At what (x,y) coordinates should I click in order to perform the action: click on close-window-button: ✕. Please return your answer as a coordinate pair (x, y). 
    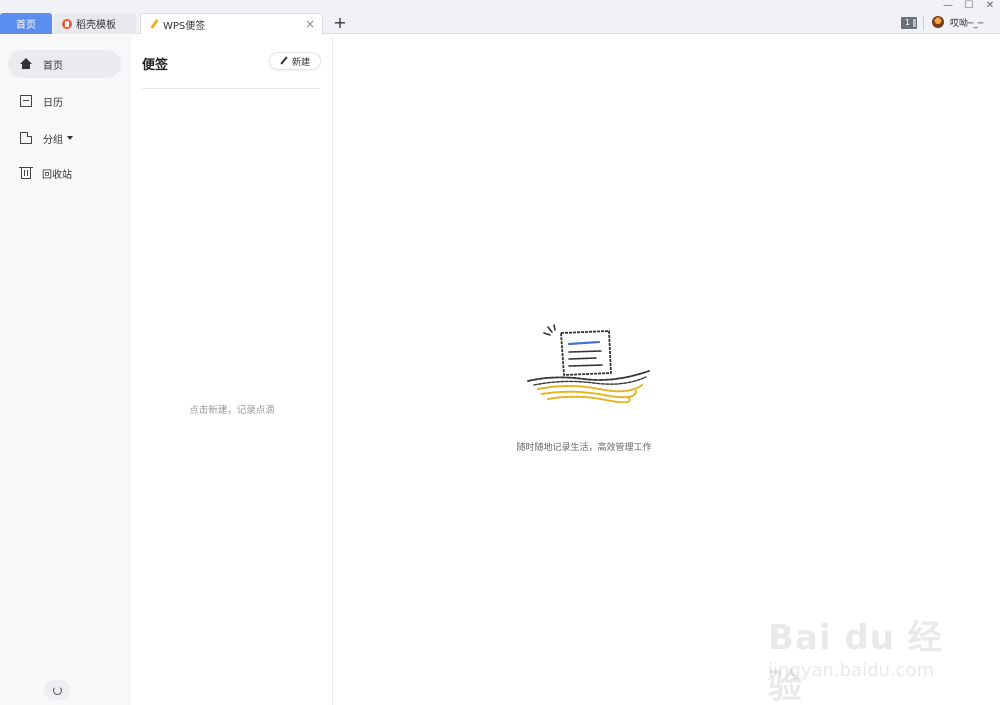
    Looking at the image, I should click on (990, 6).